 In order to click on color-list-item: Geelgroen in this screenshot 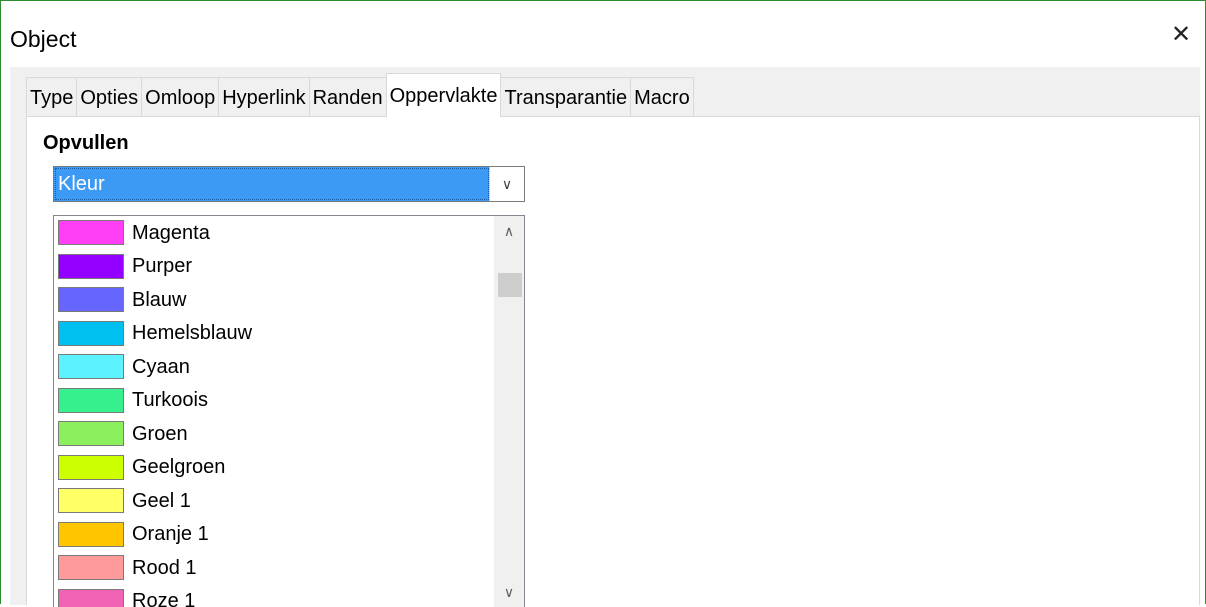, I will do `click(274, 468)`.